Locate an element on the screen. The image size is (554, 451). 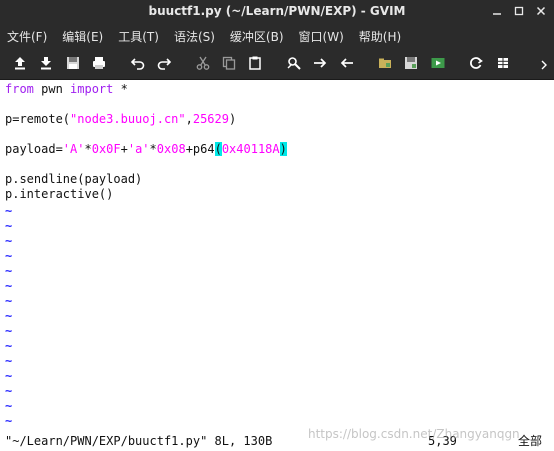
code-token: 0x0F is located at coordinates (106, 149).